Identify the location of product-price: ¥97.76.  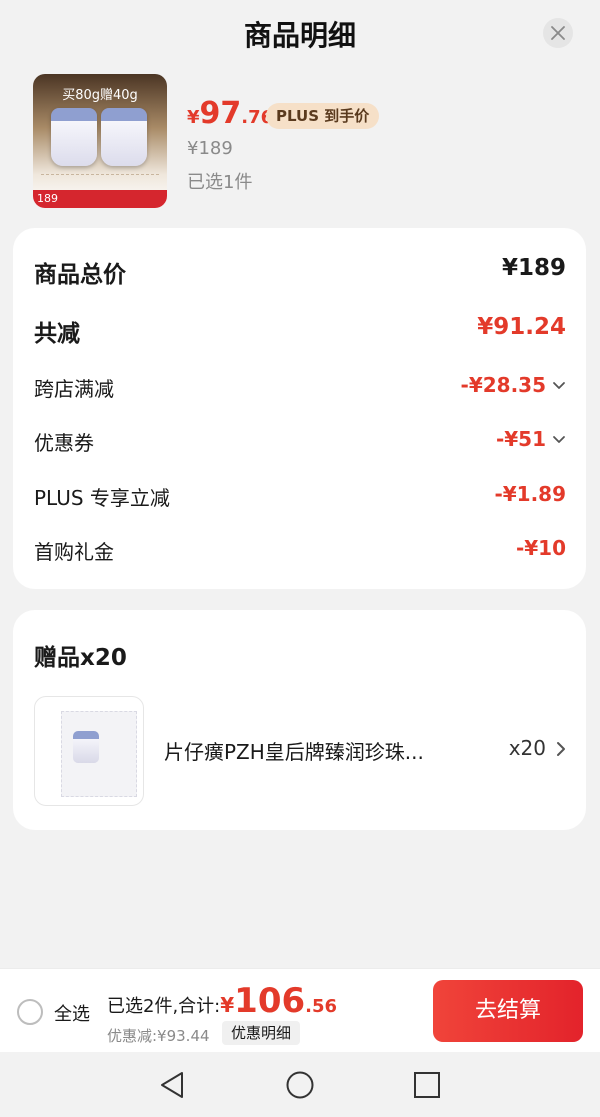
(230, 114).